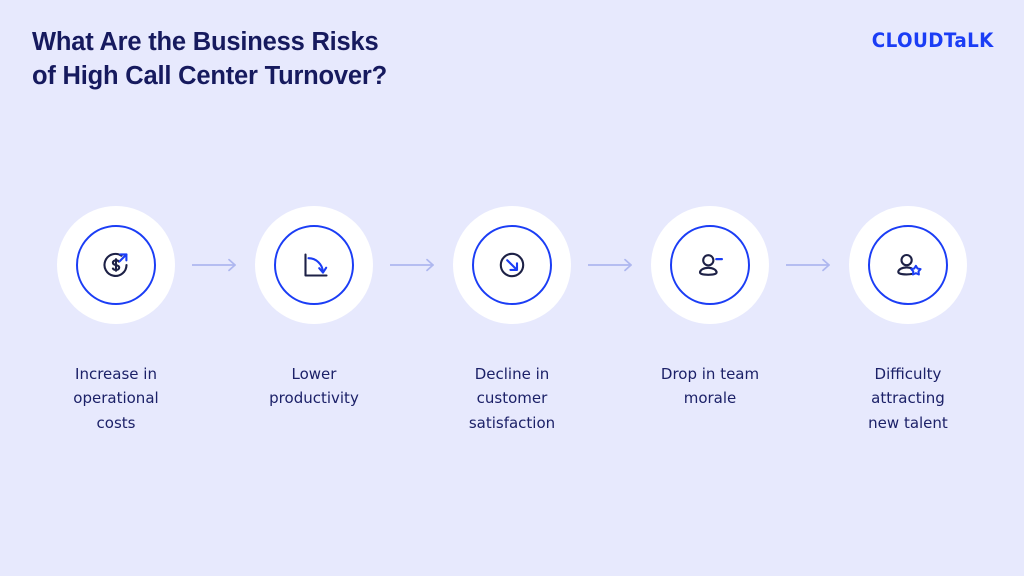 The height and width of the screenshot is (576, 1024). What do you see at coordinates (710, 386) in the screenshot?
I see `step-label: Drop in team morale` at bounding box center [710, 386].